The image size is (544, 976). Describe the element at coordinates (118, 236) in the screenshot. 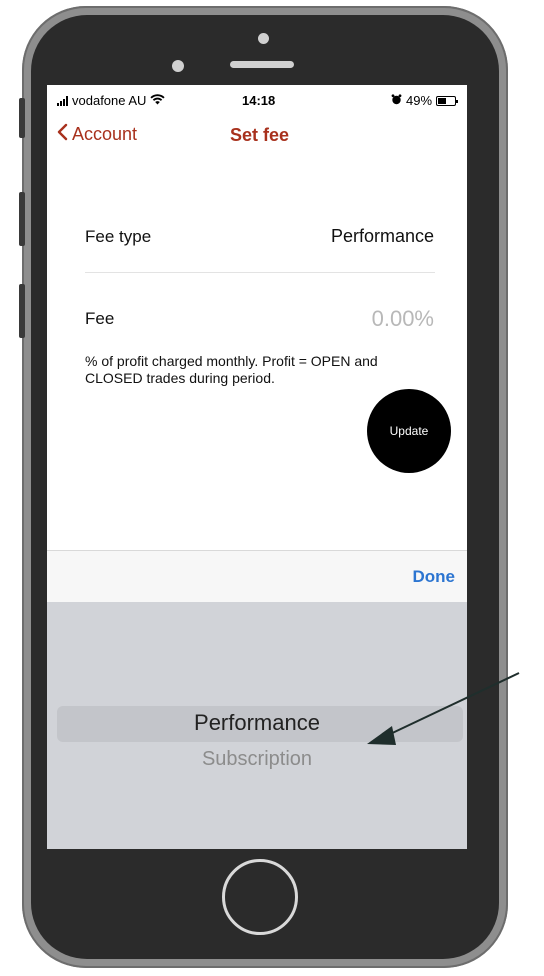

I see `fee-type-label: Fee type` at that location.